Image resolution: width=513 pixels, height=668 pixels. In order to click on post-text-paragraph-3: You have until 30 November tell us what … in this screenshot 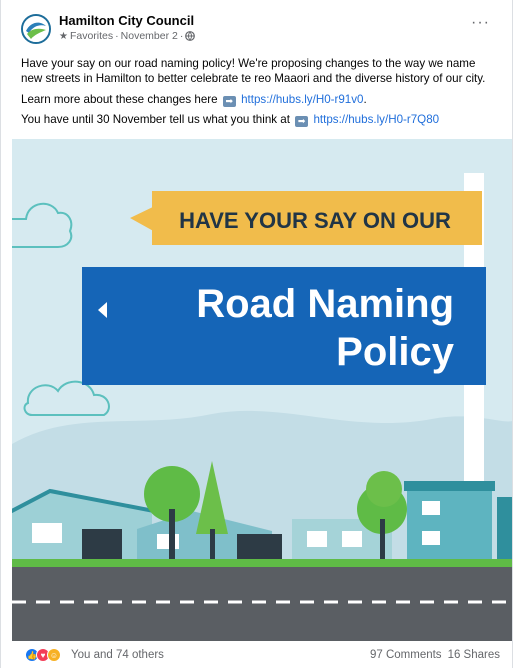, I will do `click(259, 119)`.